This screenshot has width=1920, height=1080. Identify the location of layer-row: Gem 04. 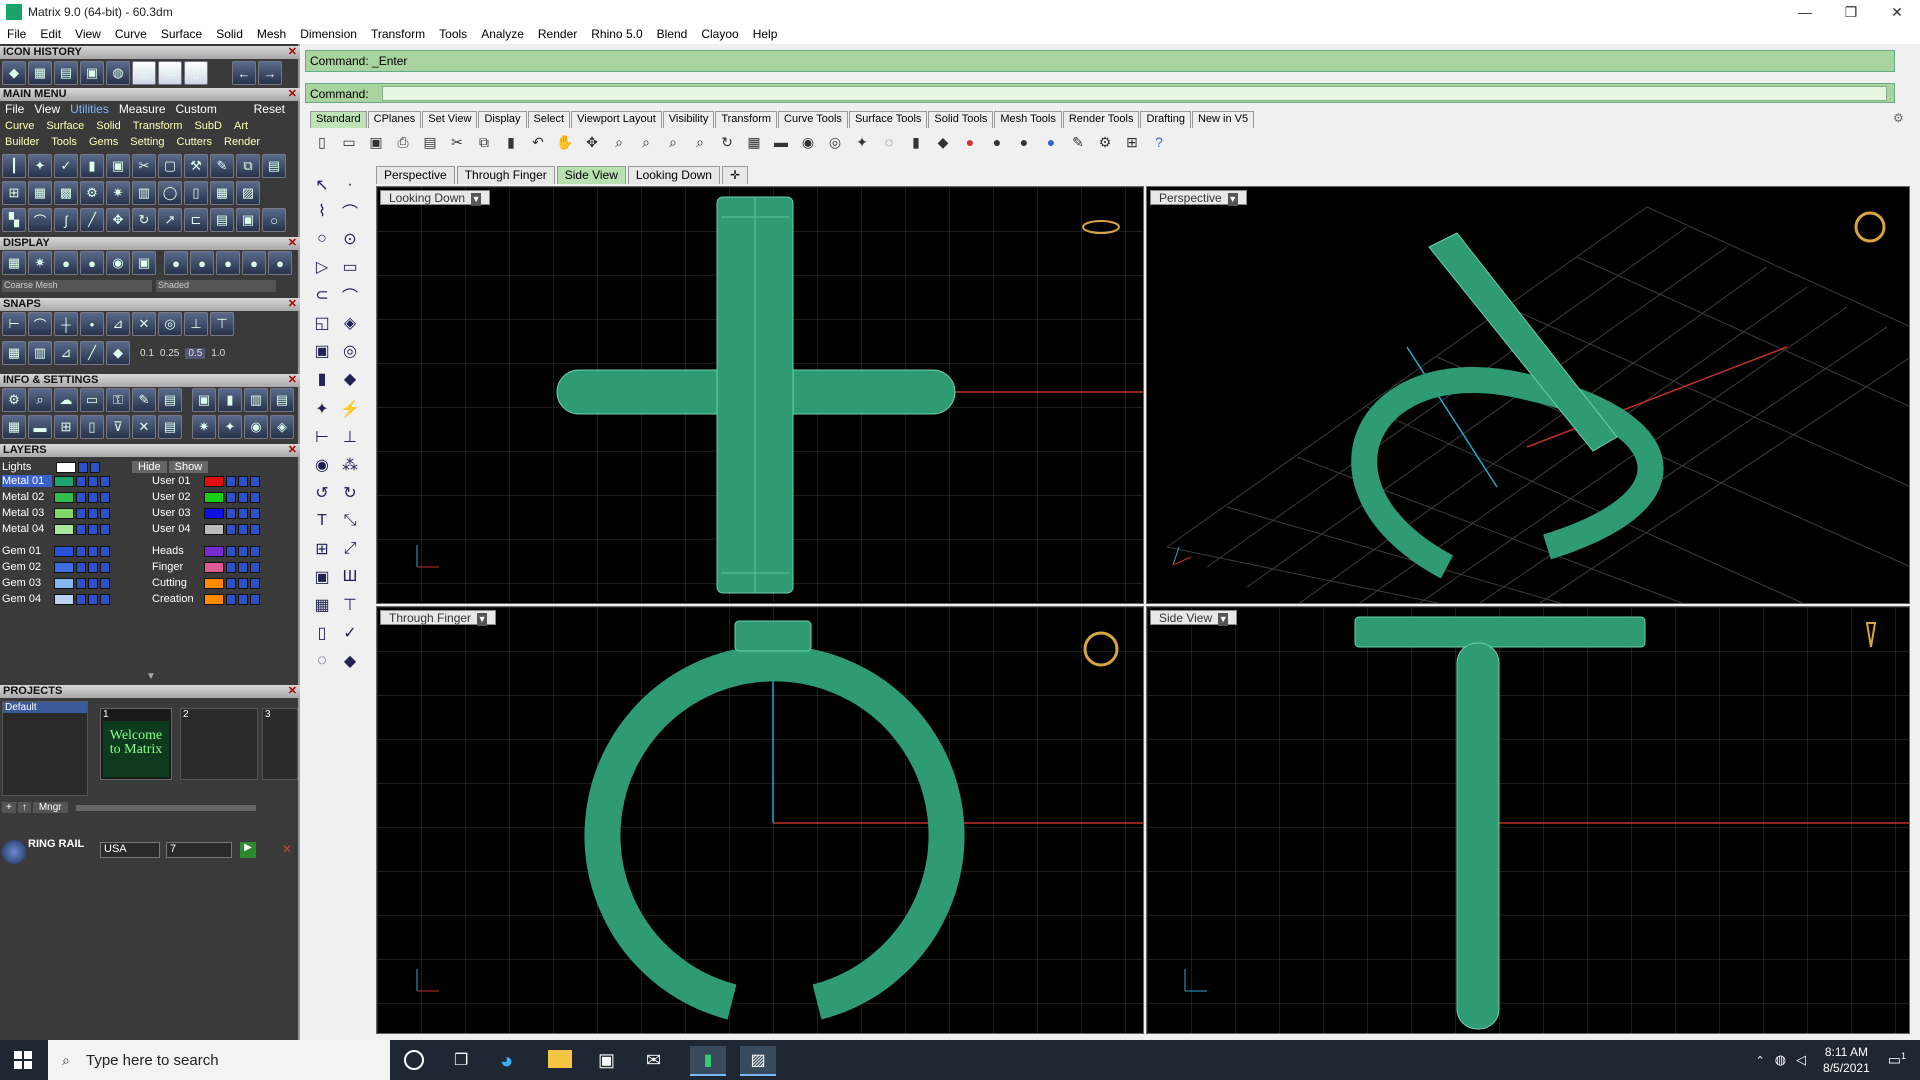
(56, 599).